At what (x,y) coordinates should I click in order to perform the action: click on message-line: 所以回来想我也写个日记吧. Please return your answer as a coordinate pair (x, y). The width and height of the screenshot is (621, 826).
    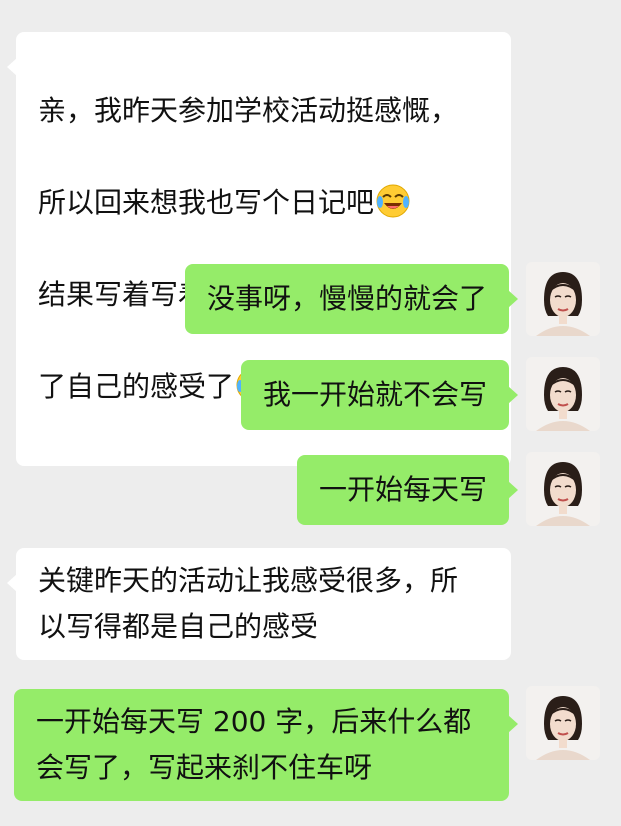
    Looking at the image, I should click on (264, 203).